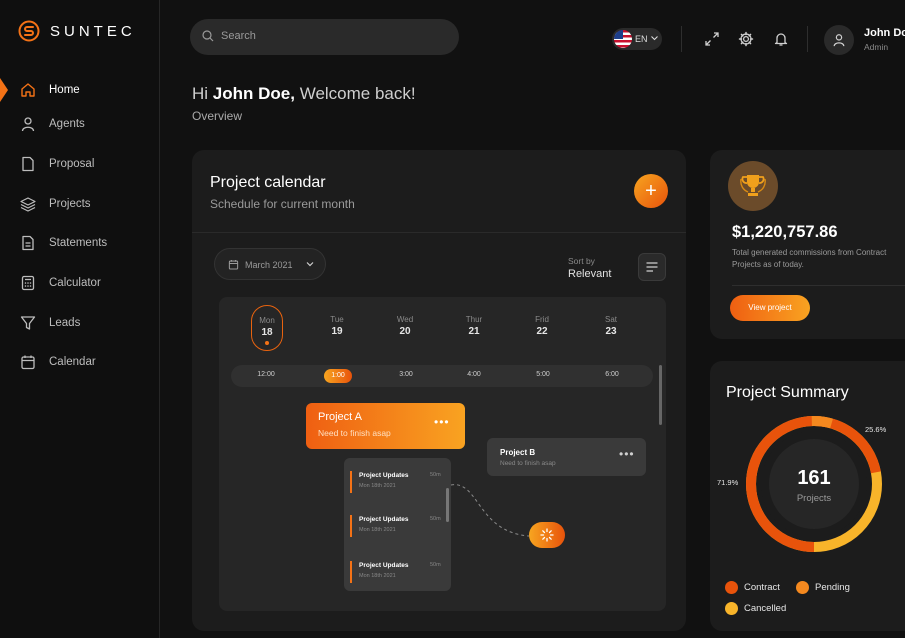  I want to click on view-project-button: View project, so click(770, 308).